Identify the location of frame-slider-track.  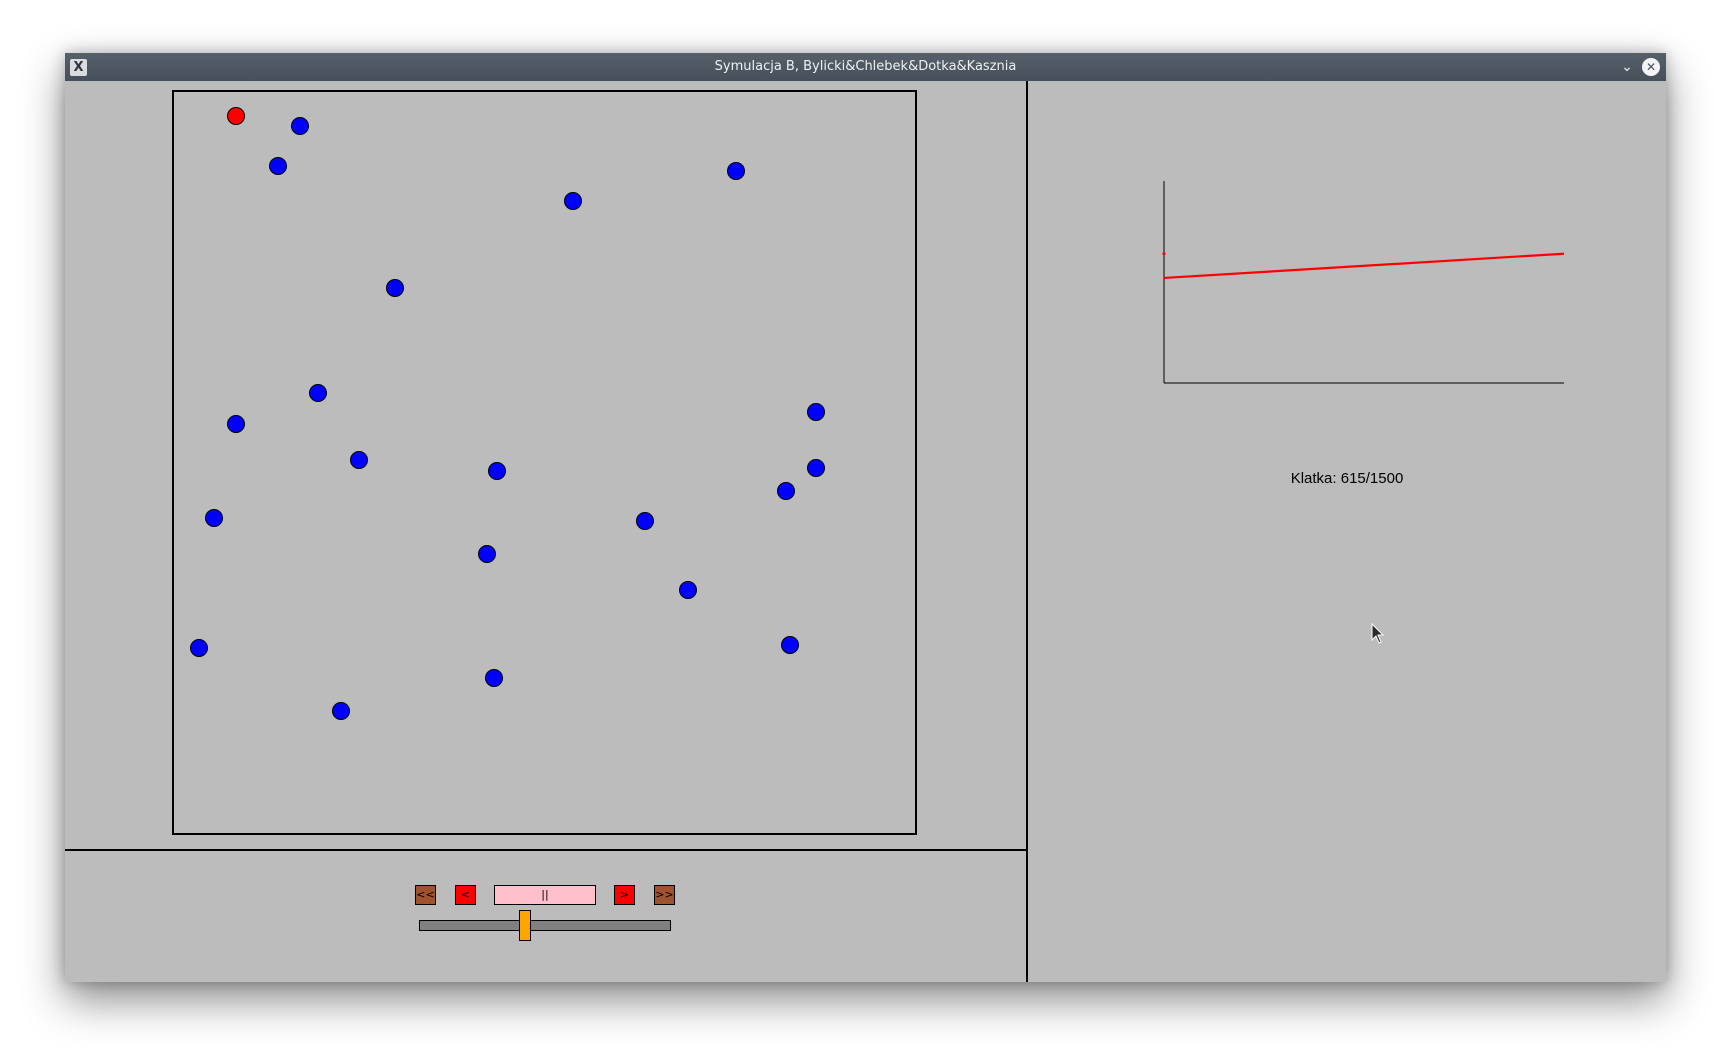
(545, 925).